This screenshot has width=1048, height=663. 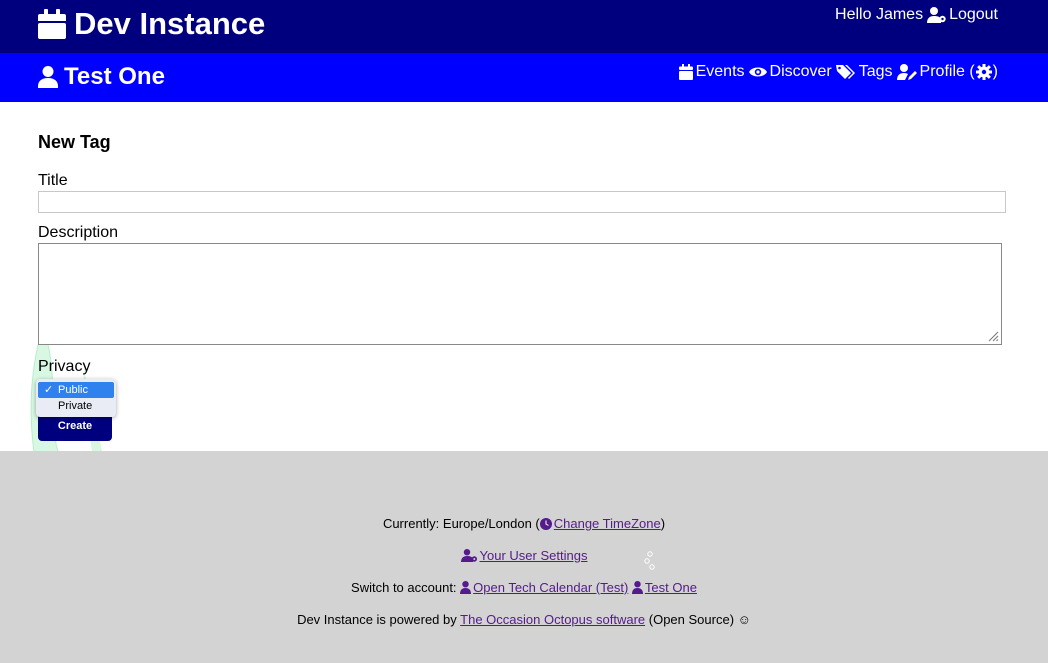 I want to click on nav-events: Events, so click(x=711, y=72).